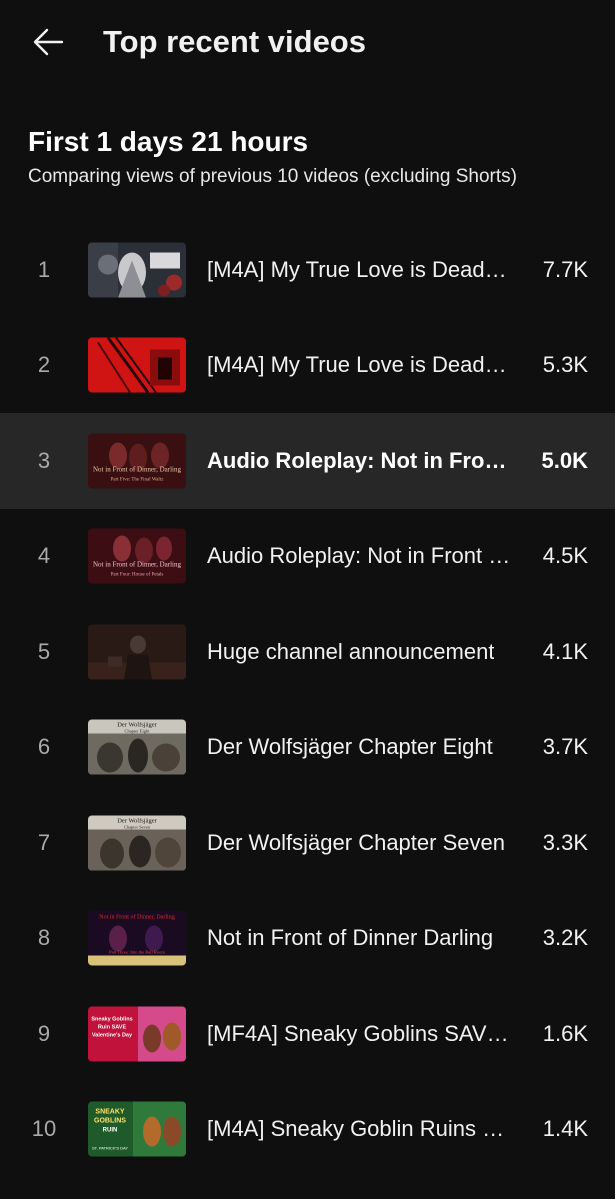 This screenshot has width=615, height=1199. I want to click on thumbnail-text: Part Four: House of Petals, so click(137, 575).